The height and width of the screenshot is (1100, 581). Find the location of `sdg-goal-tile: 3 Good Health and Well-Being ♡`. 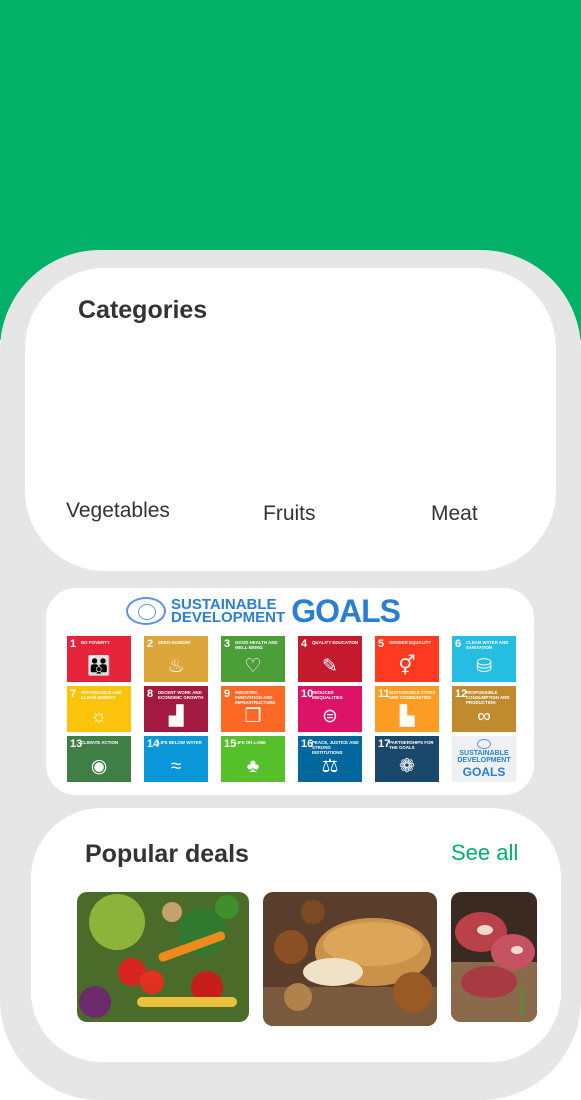

sdg-goal-tile: 3 Good Health and Well-Being ♡ is located at coordinates (253, 659).